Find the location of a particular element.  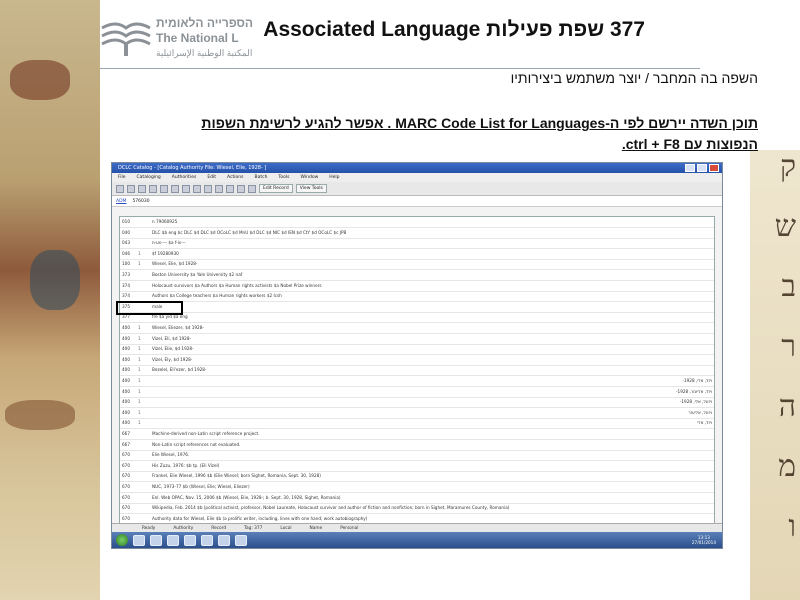

maximize-button is located at coordinates (702, 168).